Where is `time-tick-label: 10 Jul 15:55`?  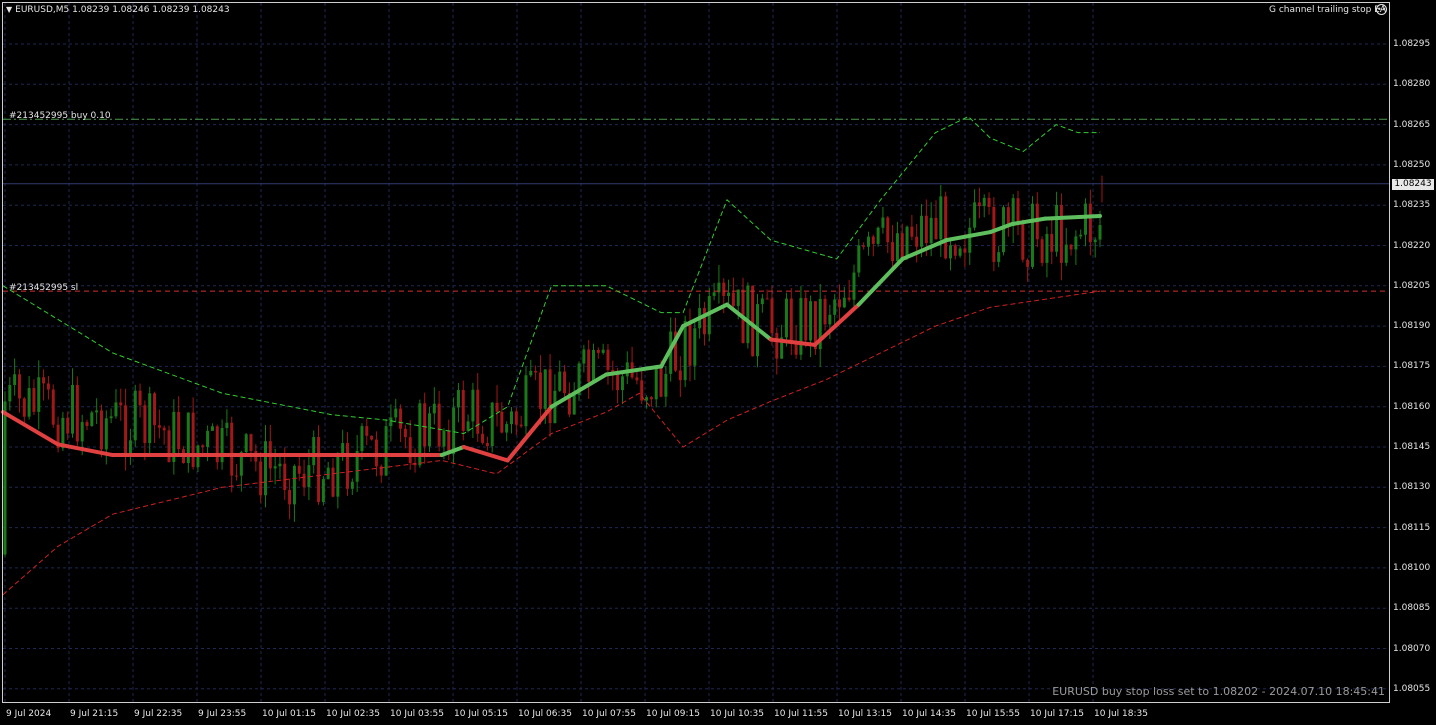 time-tick-label: 10 Jul 15:55 is located at coordinates (993, 714).